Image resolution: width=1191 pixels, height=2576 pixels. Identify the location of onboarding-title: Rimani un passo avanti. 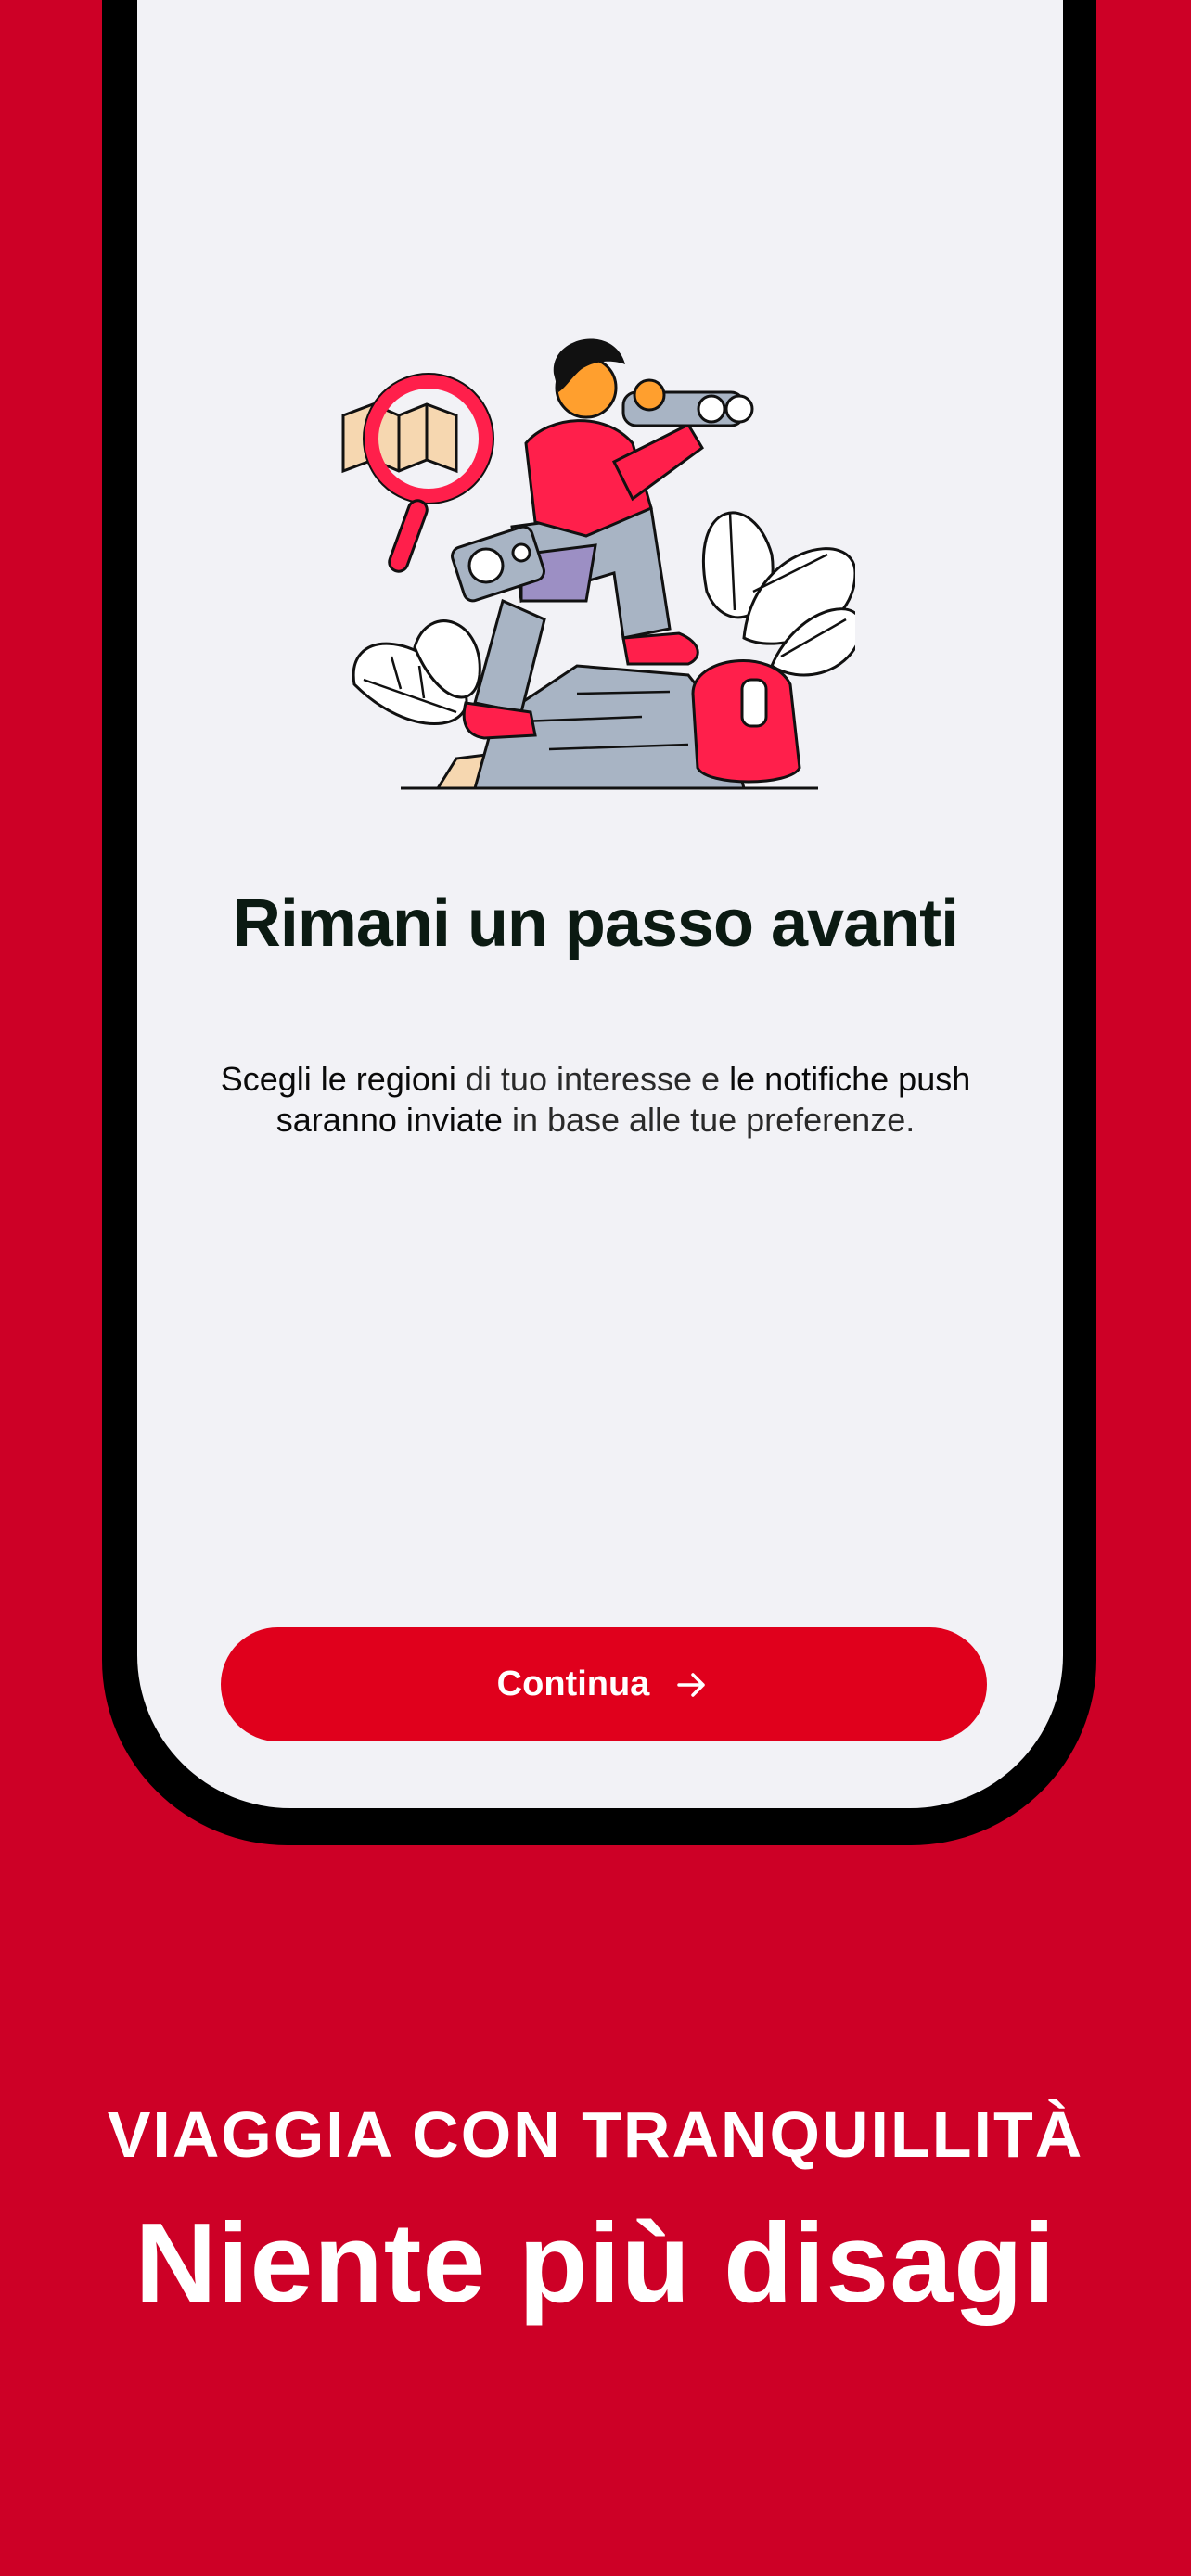
(595, 923).